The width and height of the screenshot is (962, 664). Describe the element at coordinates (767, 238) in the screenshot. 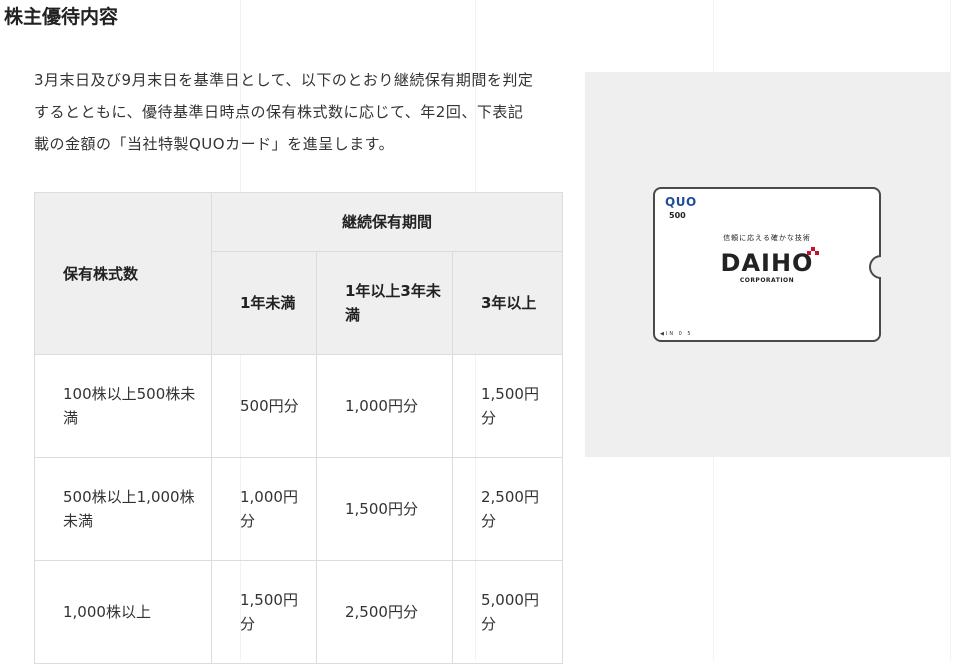

I see `card-slogan: 信頼に応える確かな技術` at that location.